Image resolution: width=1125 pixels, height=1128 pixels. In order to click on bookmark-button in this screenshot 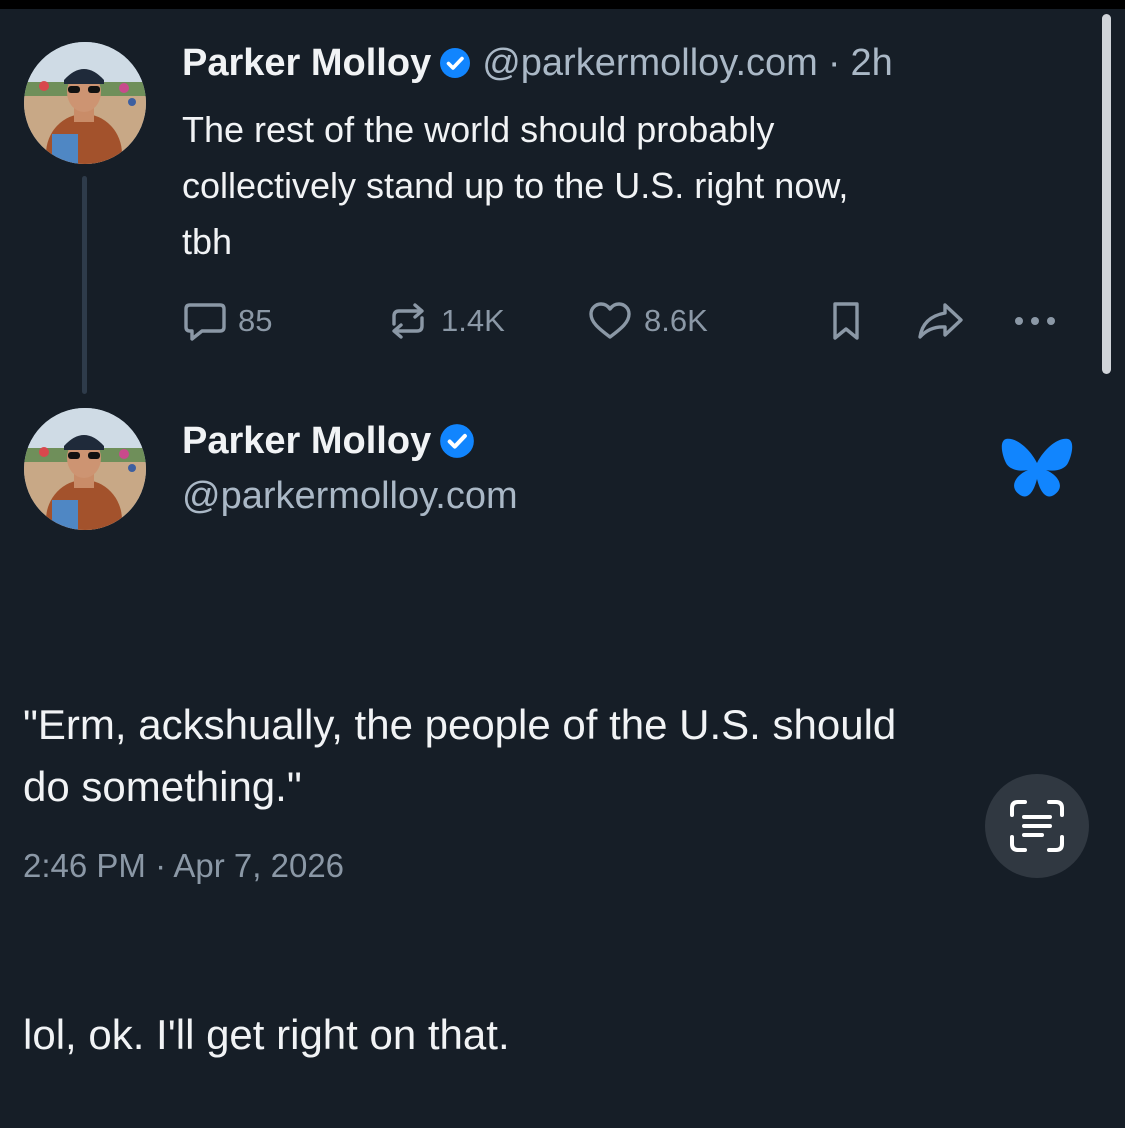, I will do `click(846, 321)`.